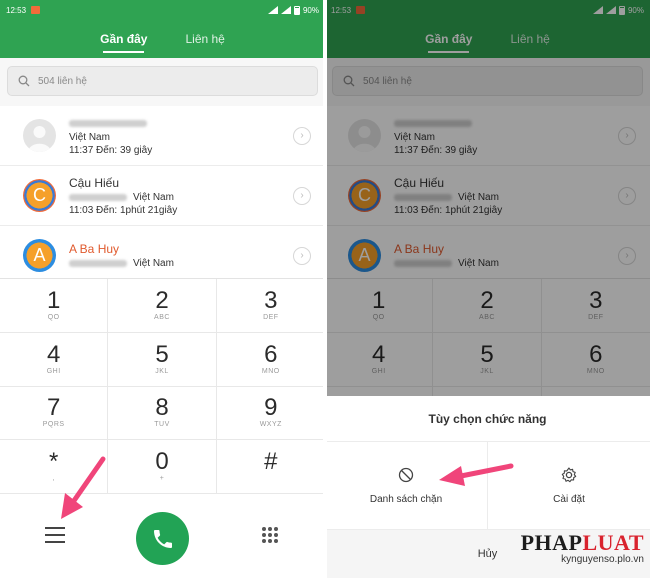 The image size is (650, 578). Describe the element at coordinates (162, 39) in the screenshot. I see `tab-bar: Gần đây Liên hệ` at that location.